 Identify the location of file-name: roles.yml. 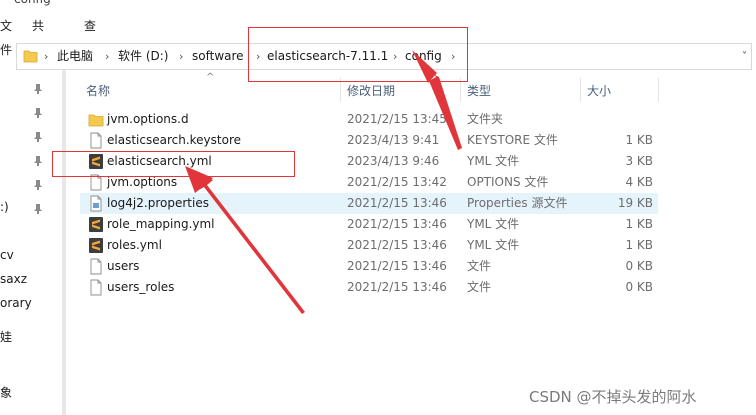
(134, 245).